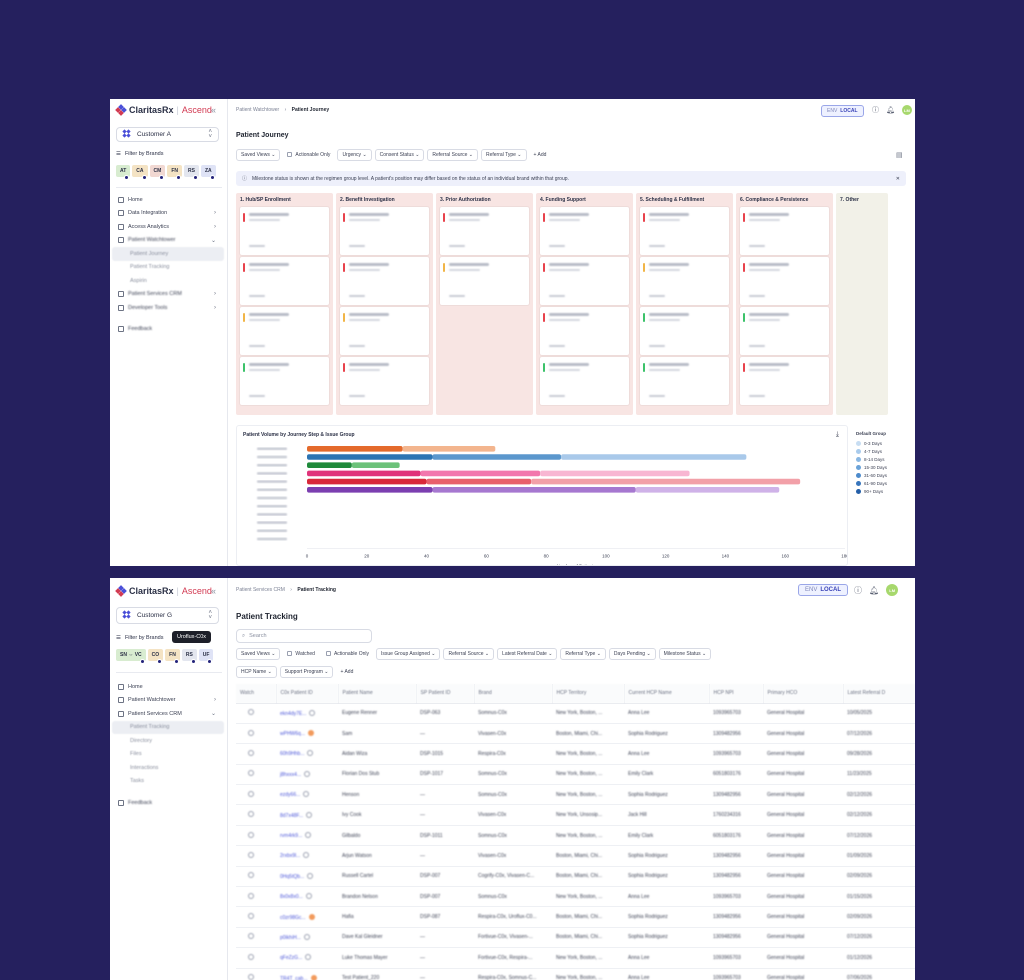 The height and width of the screenshot is (980, 1024). What do you see at coordinates (445, 694) in the screenshot?
I see `column-header: SP Patient ID` at bounding box center [445, 694].